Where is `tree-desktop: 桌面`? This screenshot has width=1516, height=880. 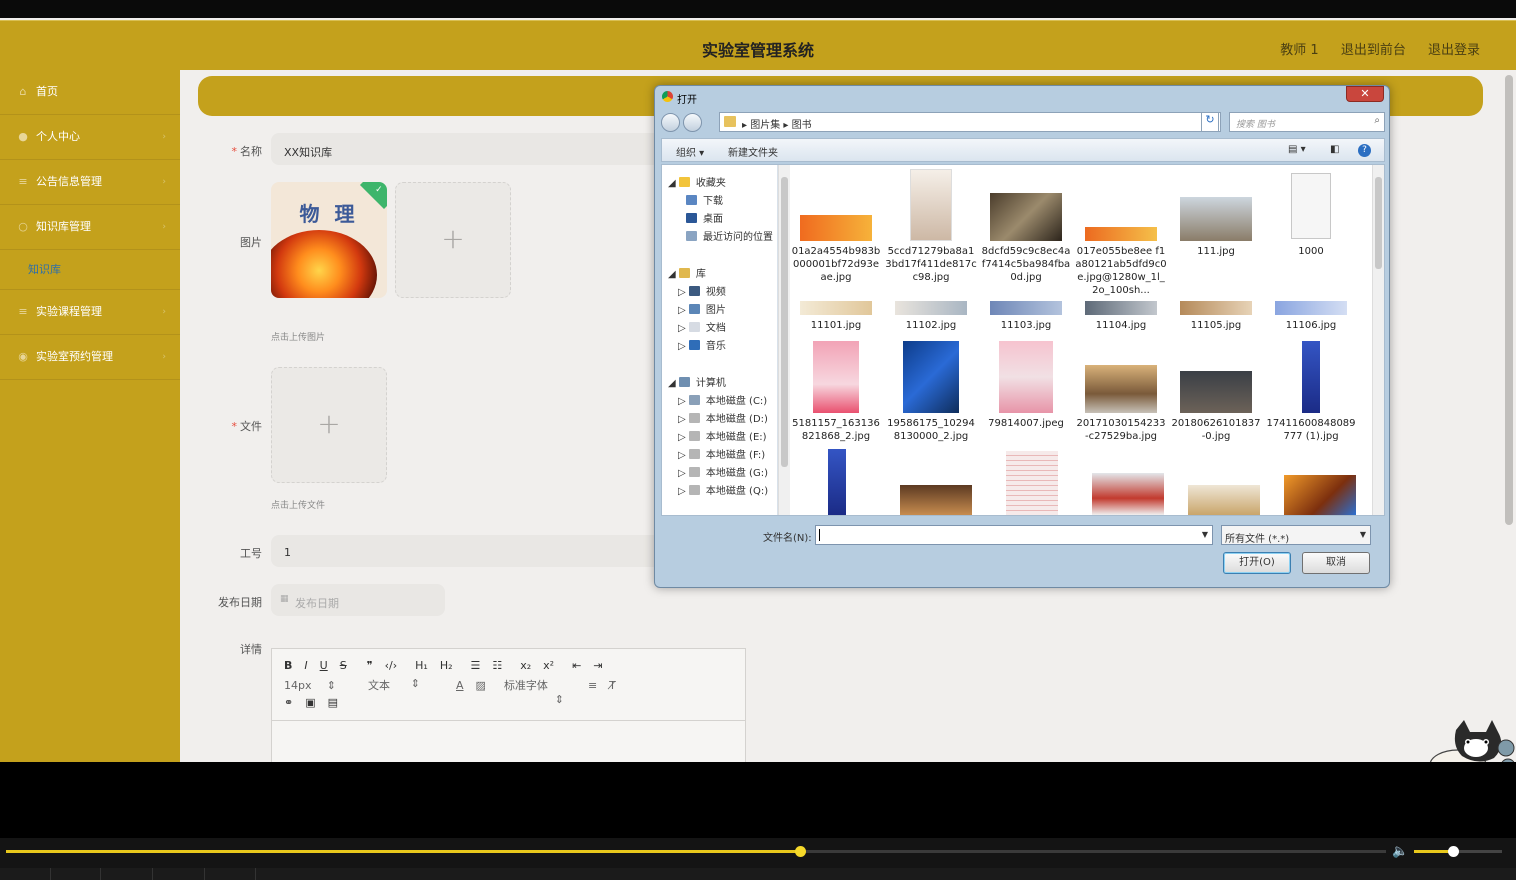 tree-desktop: 桌面 is located at coordinates (704, 217).